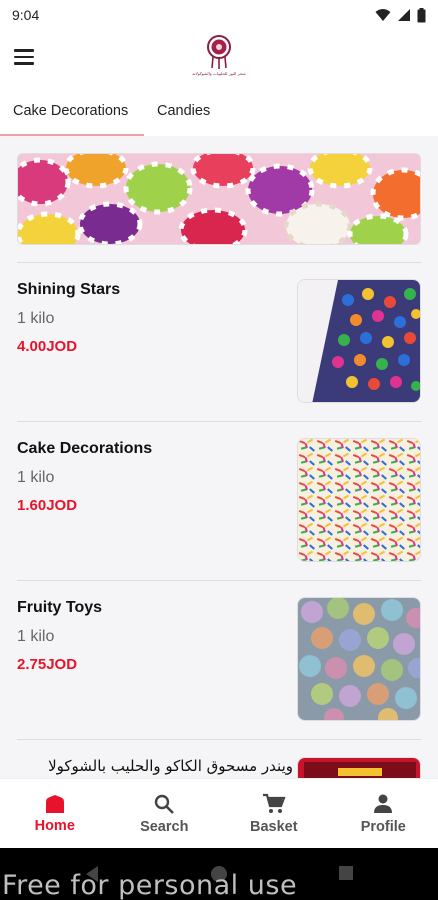 Image resolution: width=438 pixels, height=900 pixels. What do you see at coordinates (55, 813) in the screenshot?
I see `nav-home: Home` at bounding box center [55, 813].